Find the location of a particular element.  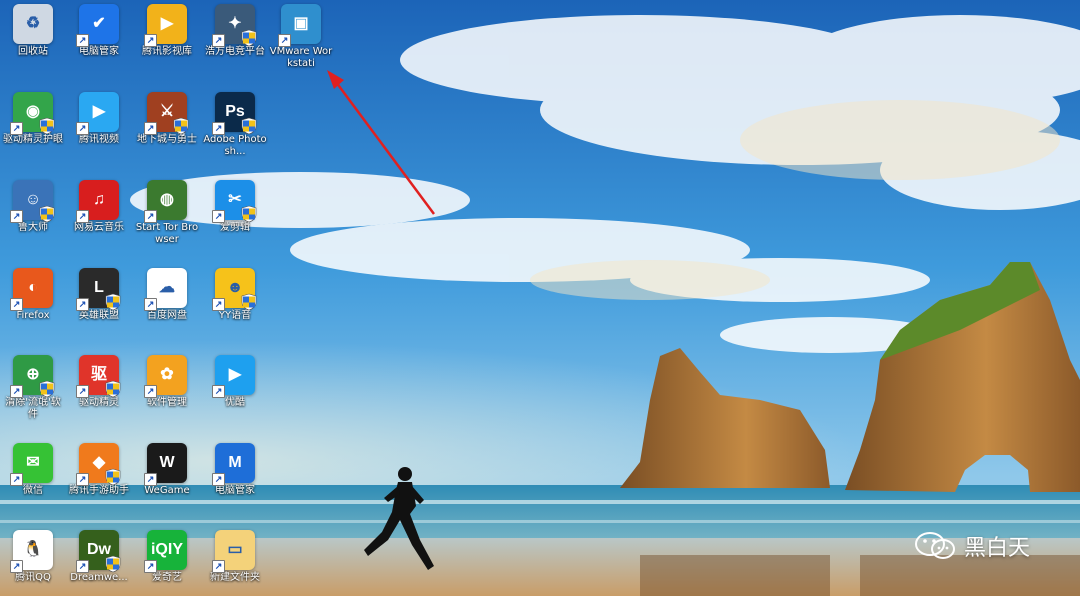

desktop-icon-aijianji: ✂ ↗ 爱剪辑 is located at coordinates (235, 207).